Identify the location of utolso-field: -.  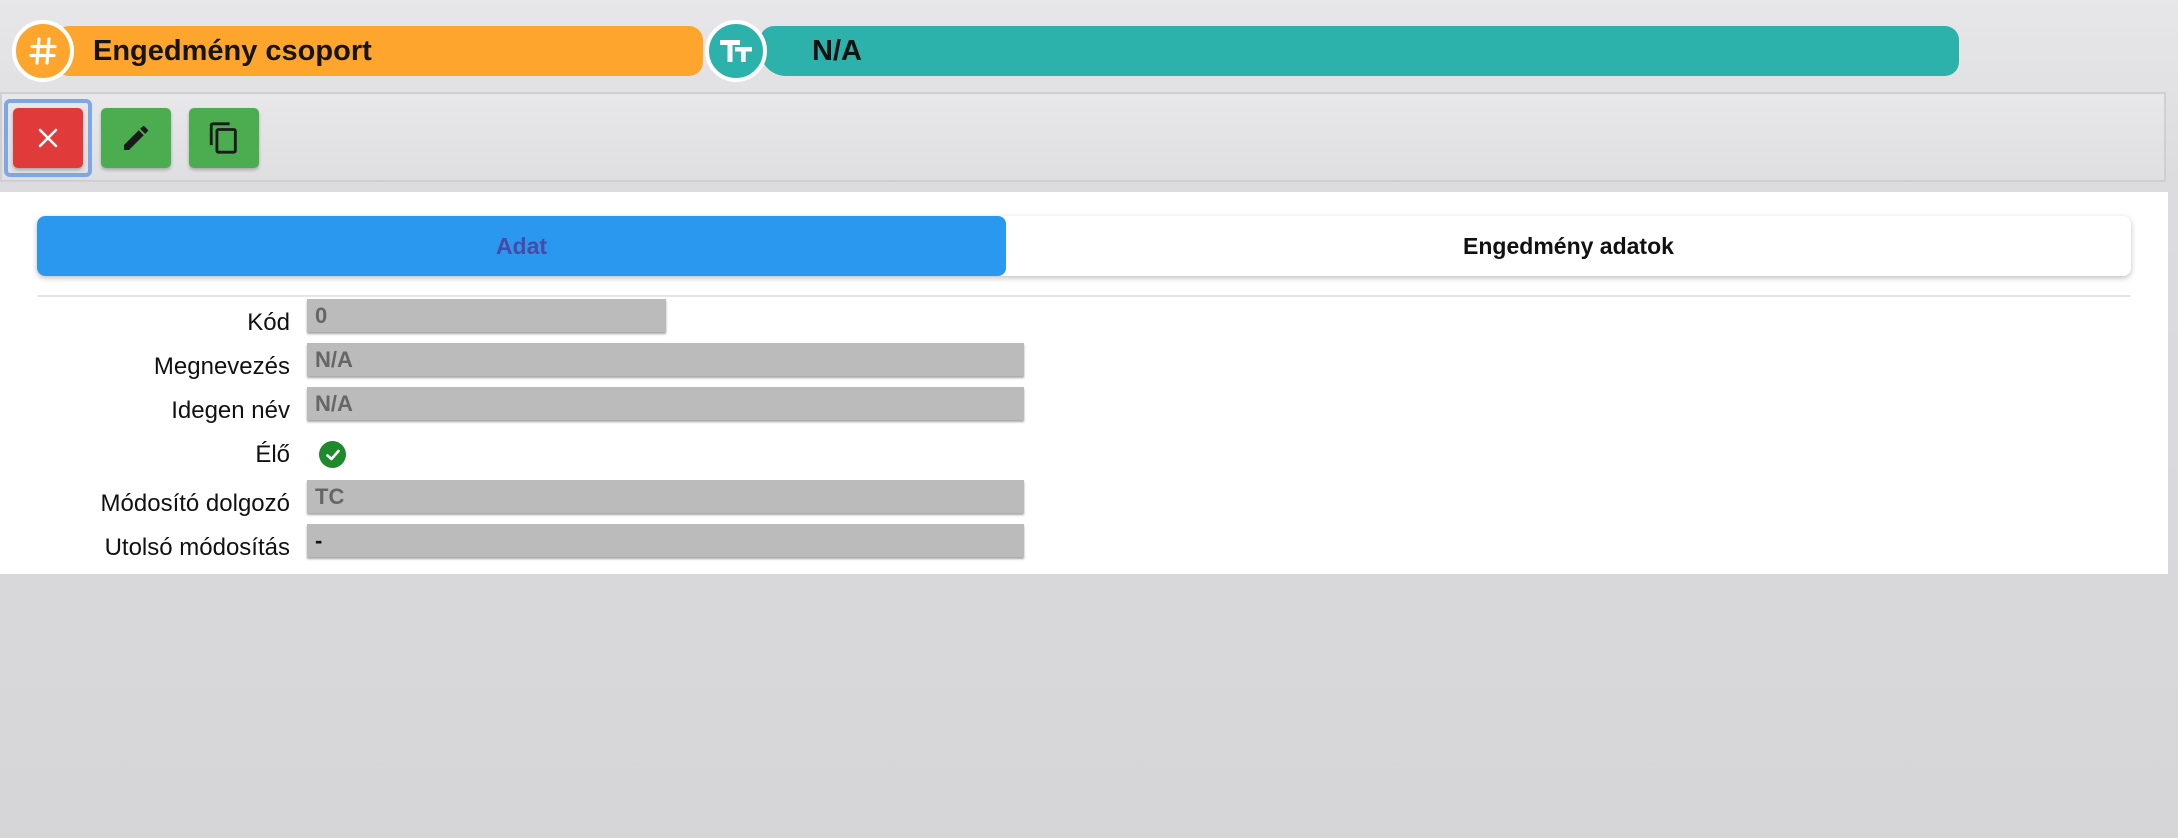
(665, 540).